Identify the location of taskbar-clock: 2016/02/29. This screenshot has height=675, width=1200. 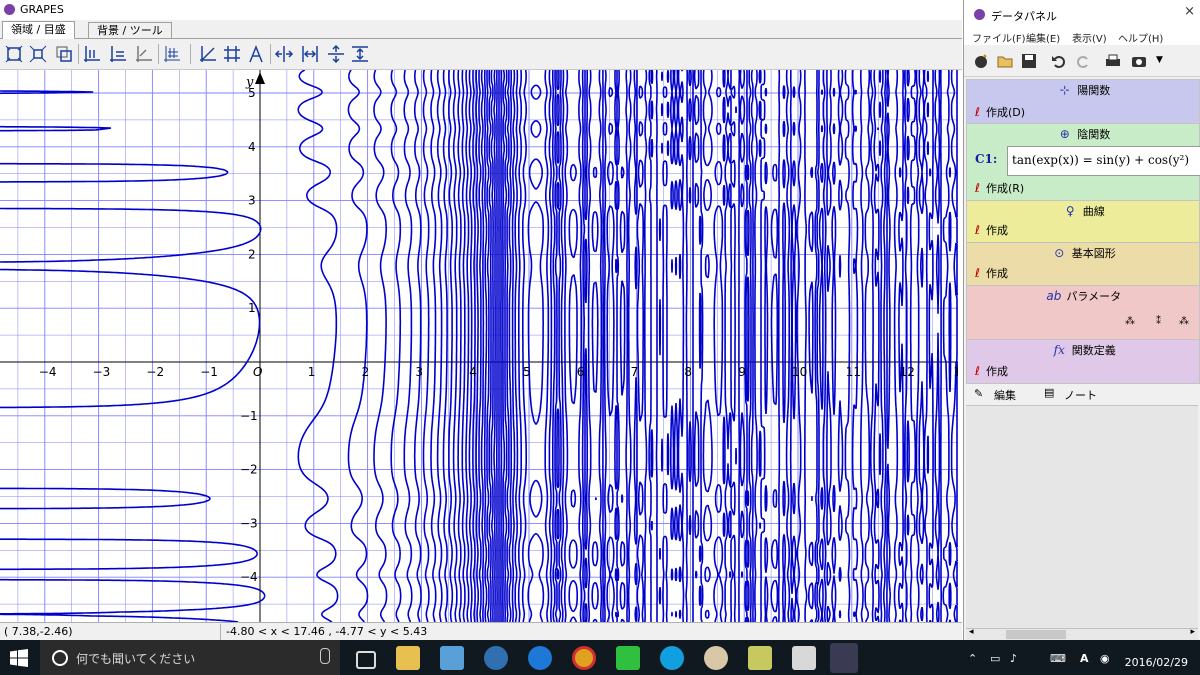
(1156, 662).